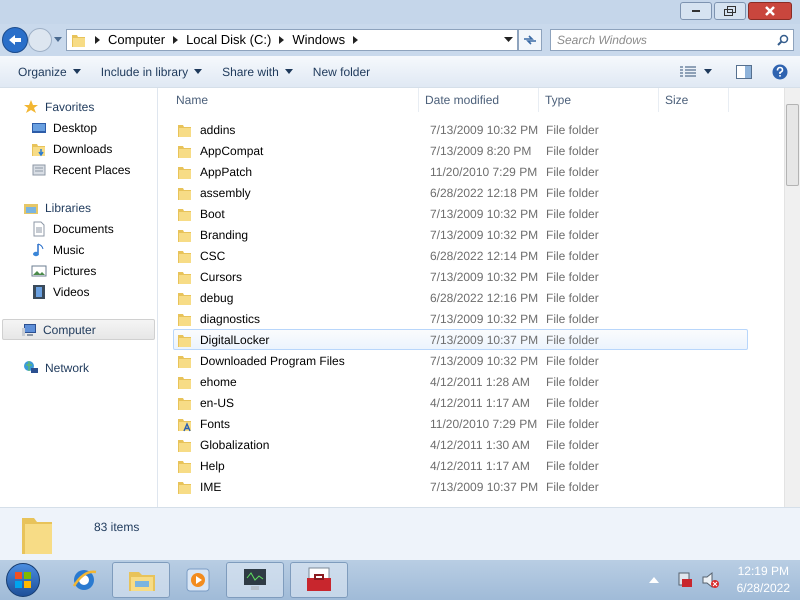  I want to click on file-row: Downloaded Program Files 7/13/2009 10:32 PM File folder, so click(460, 360).